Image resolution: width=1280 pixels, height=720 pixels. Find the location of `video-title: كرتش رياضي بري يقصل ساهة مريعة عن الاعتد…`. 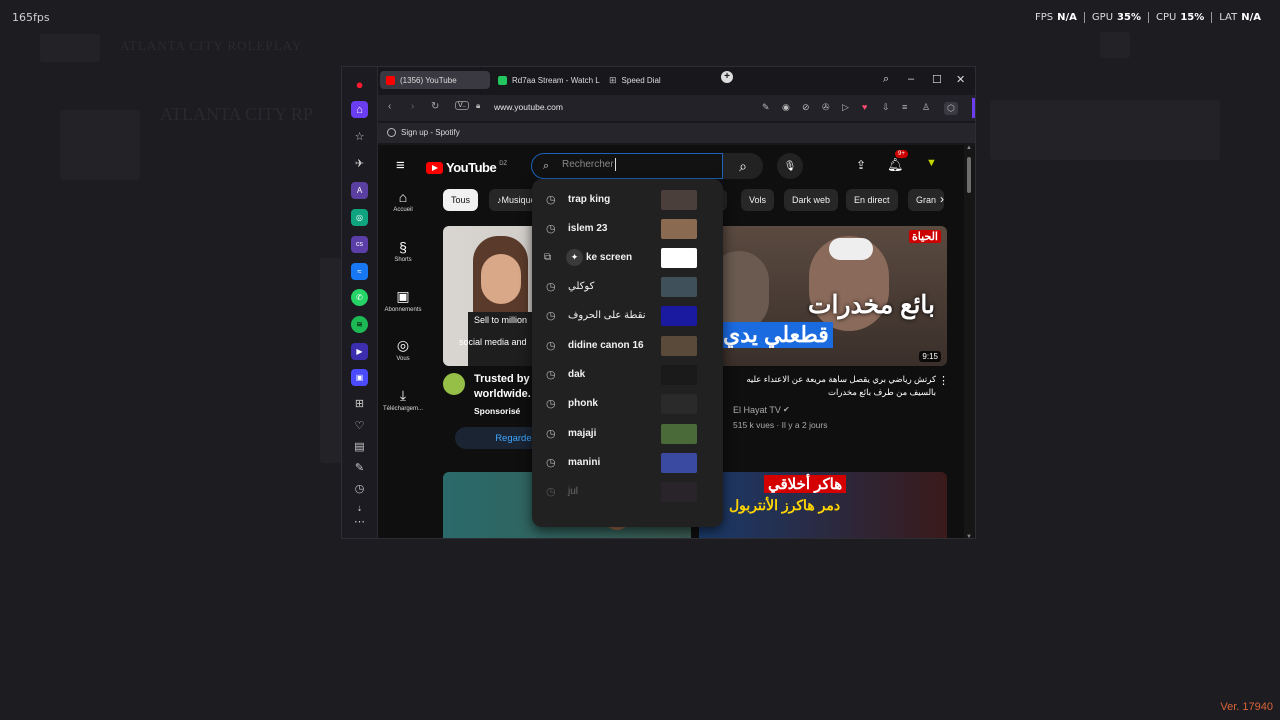

video-title: كرتش رياضي بري يقصل ساهة مريعة عن الاعتد… is located at coordinates (833, 387).